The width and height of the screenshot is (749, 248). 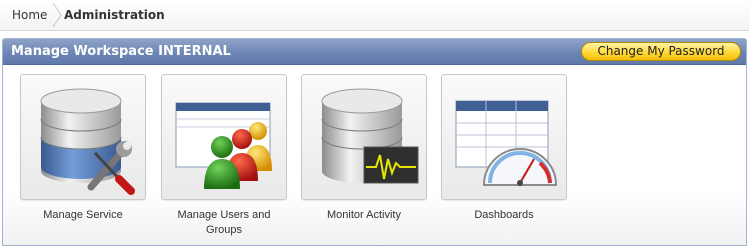 I want to click on tile-label-manage-users: Manage Users and Groups, so click(x=224, y=223).